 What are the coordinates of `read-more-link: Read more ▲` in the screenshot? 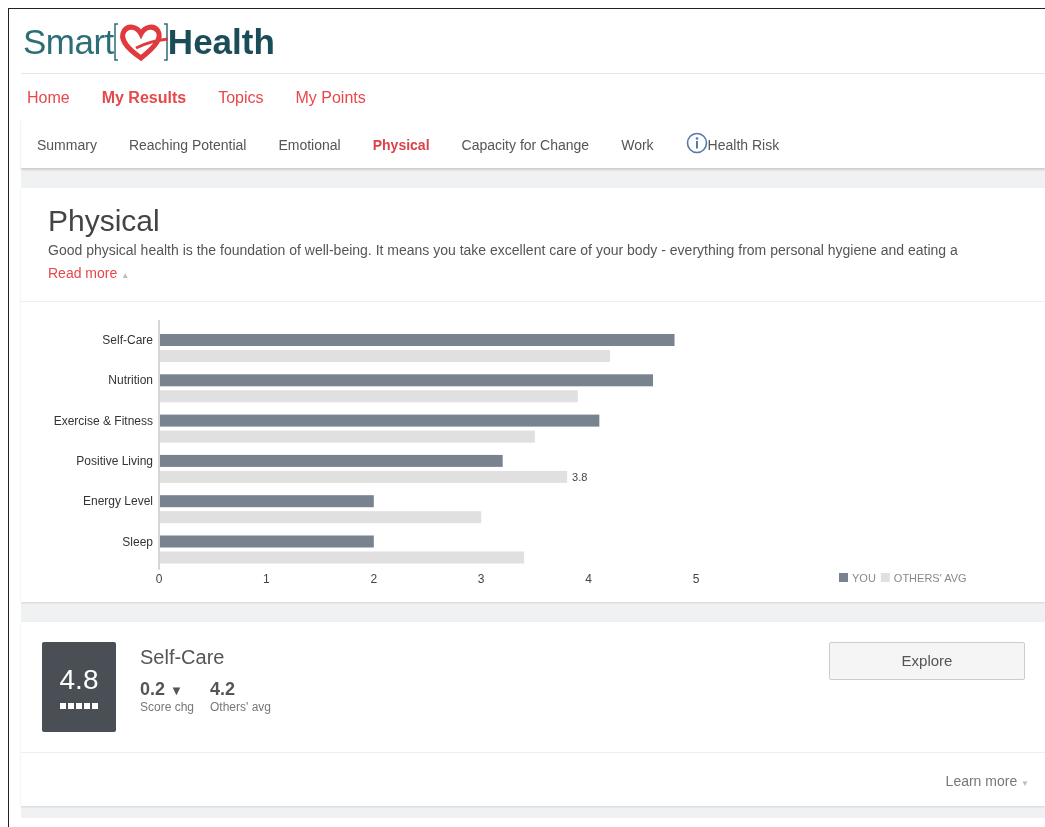 It's located at (89, 273).